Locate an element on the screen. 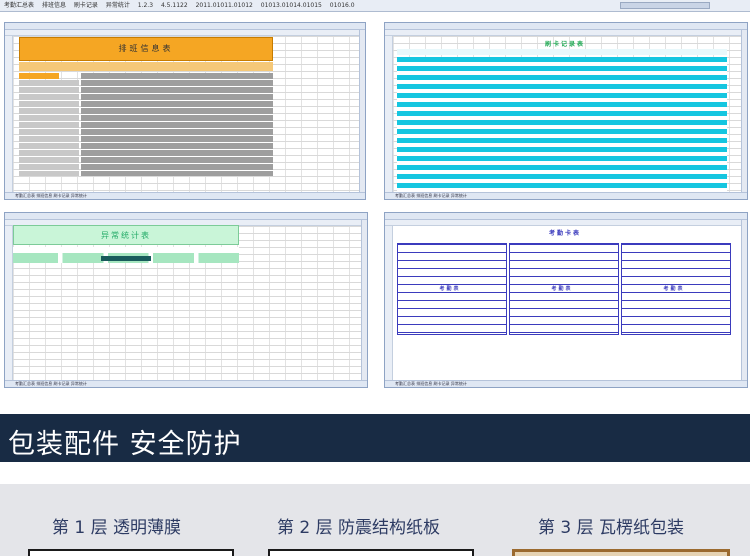 The height and width of the screenshot is (556, 750). card-section-label-3: 考勤表 is located at coordinates (674, 289).